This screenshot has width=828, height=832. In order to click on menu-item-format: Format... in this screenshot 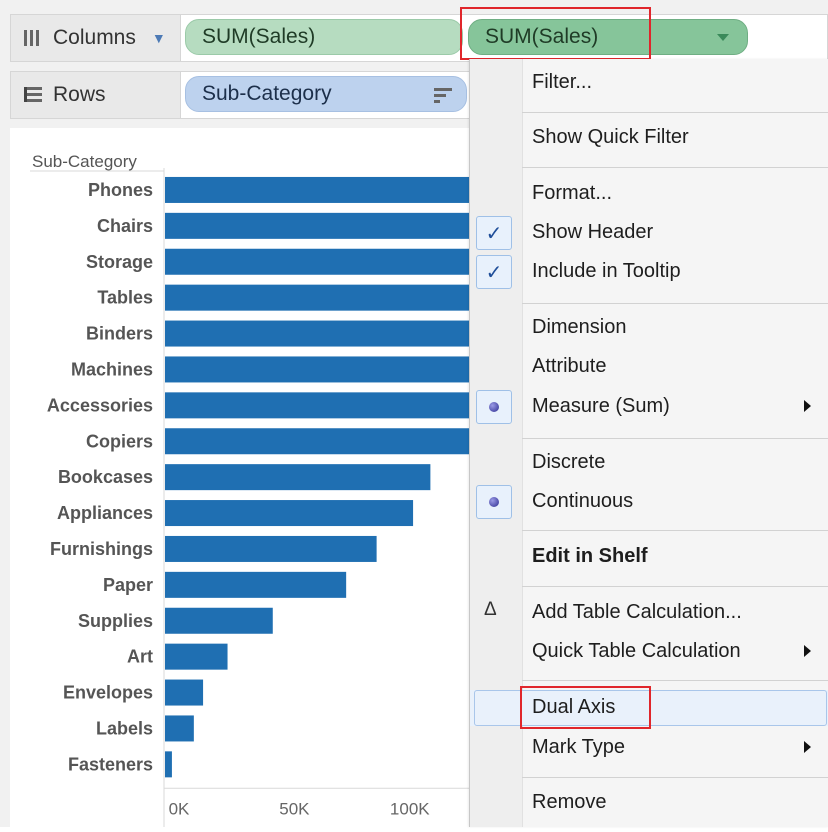, I will do `click(649, 194)`.